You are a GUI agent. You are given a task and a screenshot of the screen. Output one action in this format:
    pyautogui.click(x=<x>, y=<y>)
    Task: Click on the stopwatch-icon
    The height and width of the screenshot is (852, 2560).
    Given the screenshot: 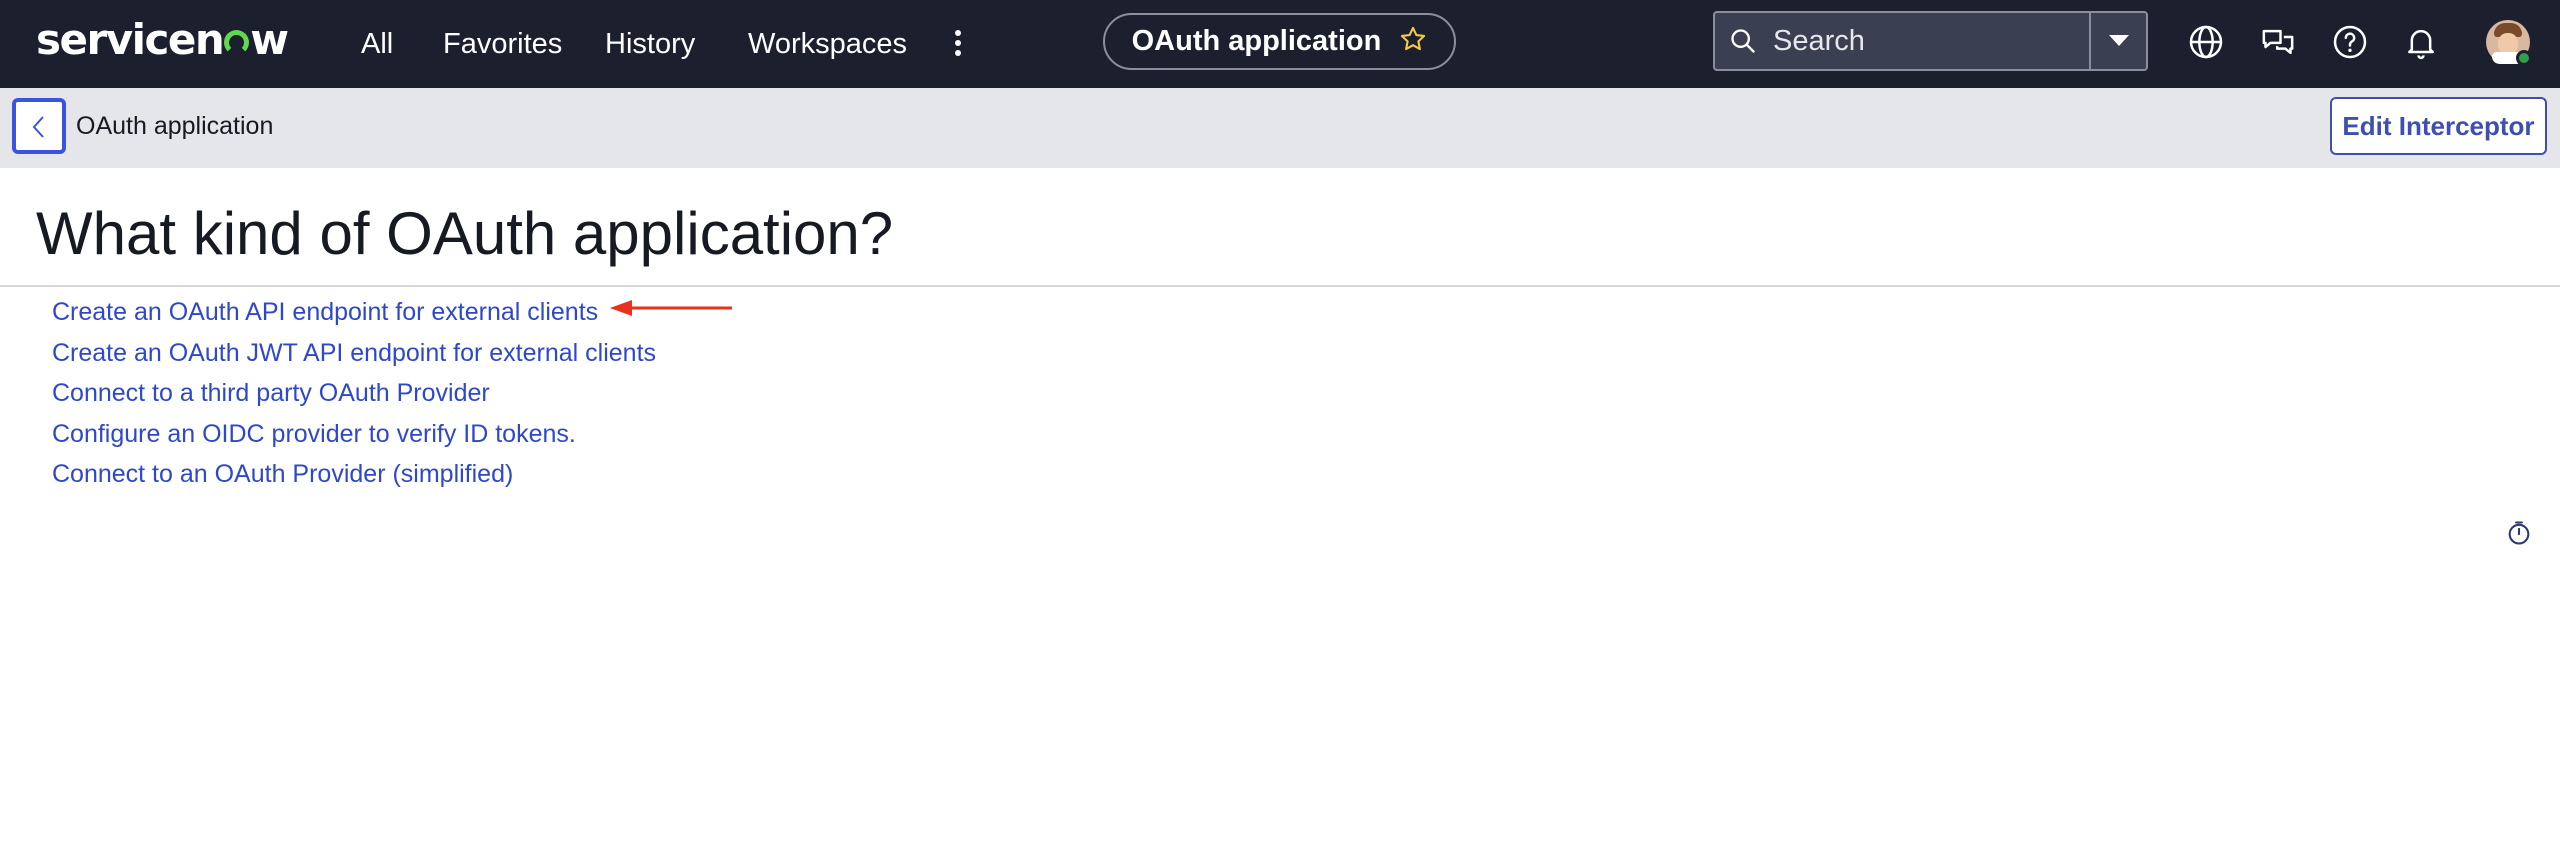 What is the action you would take?
    pyautogui.click(x=2519, y=533)
    